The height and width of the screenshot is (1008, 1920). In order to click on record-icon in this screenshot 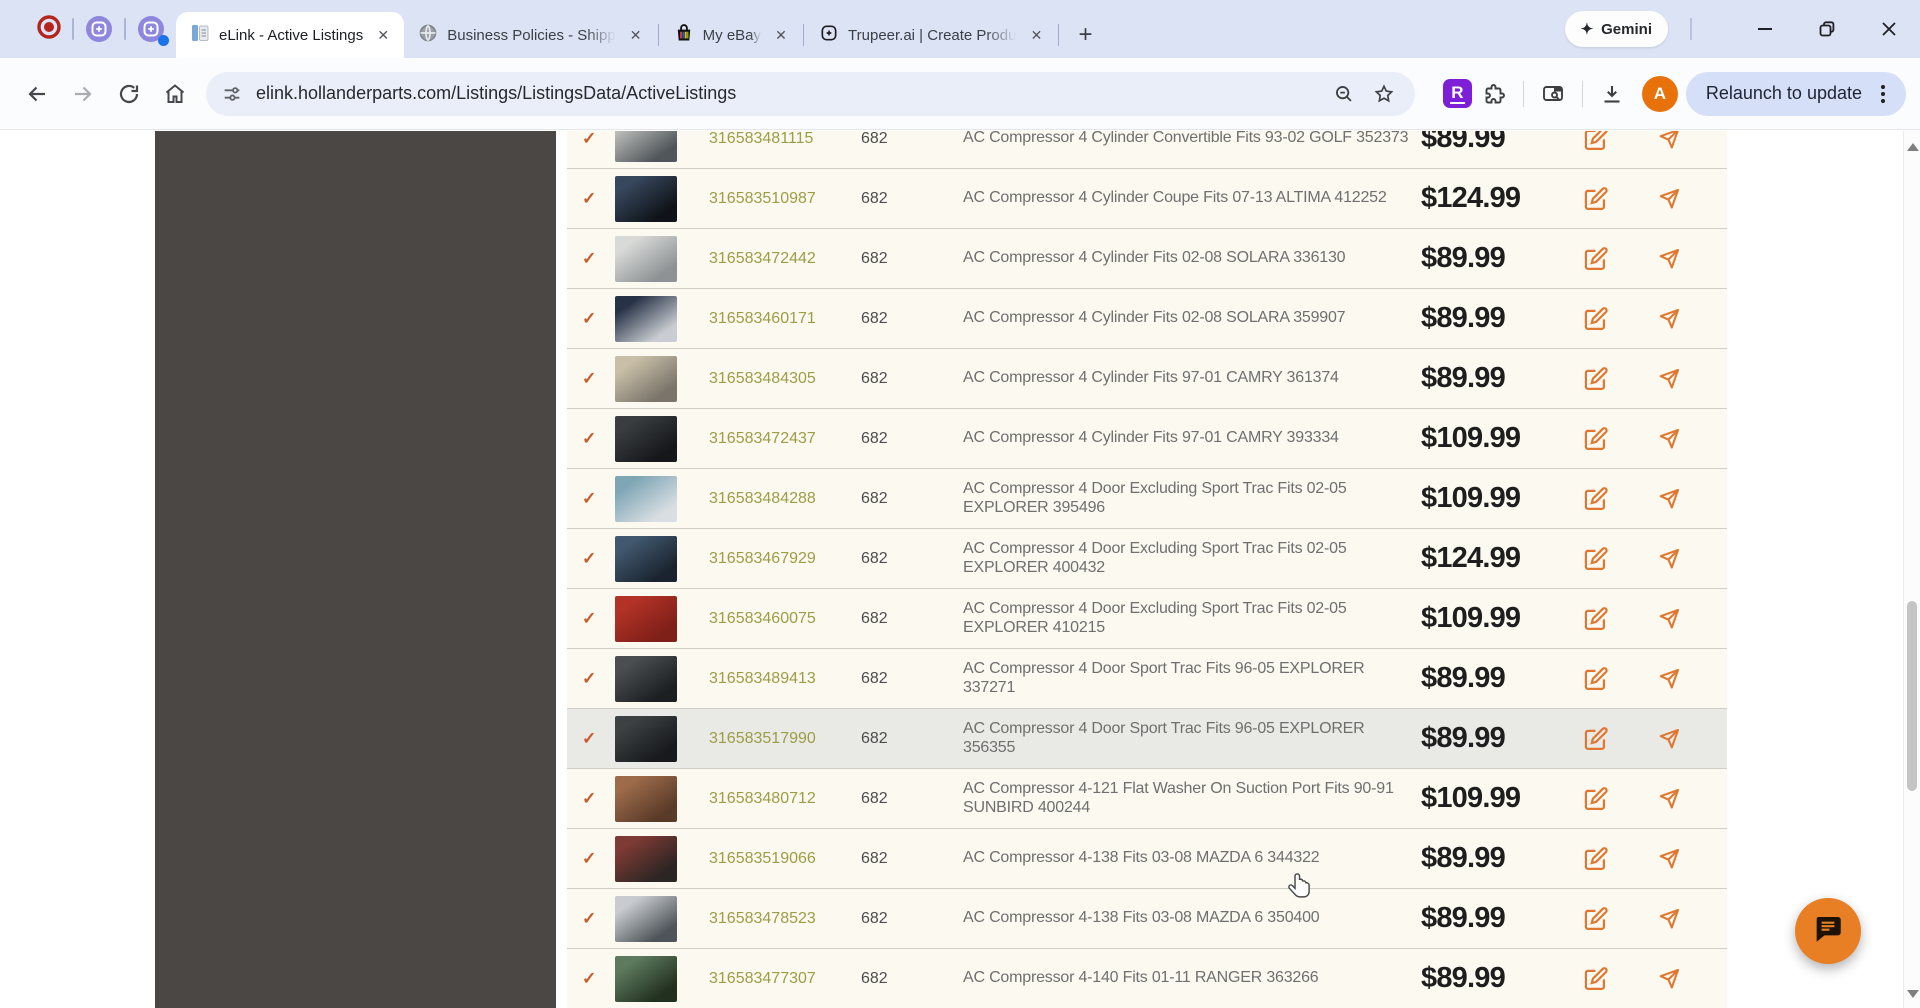, I will do `click(49, 29)`.